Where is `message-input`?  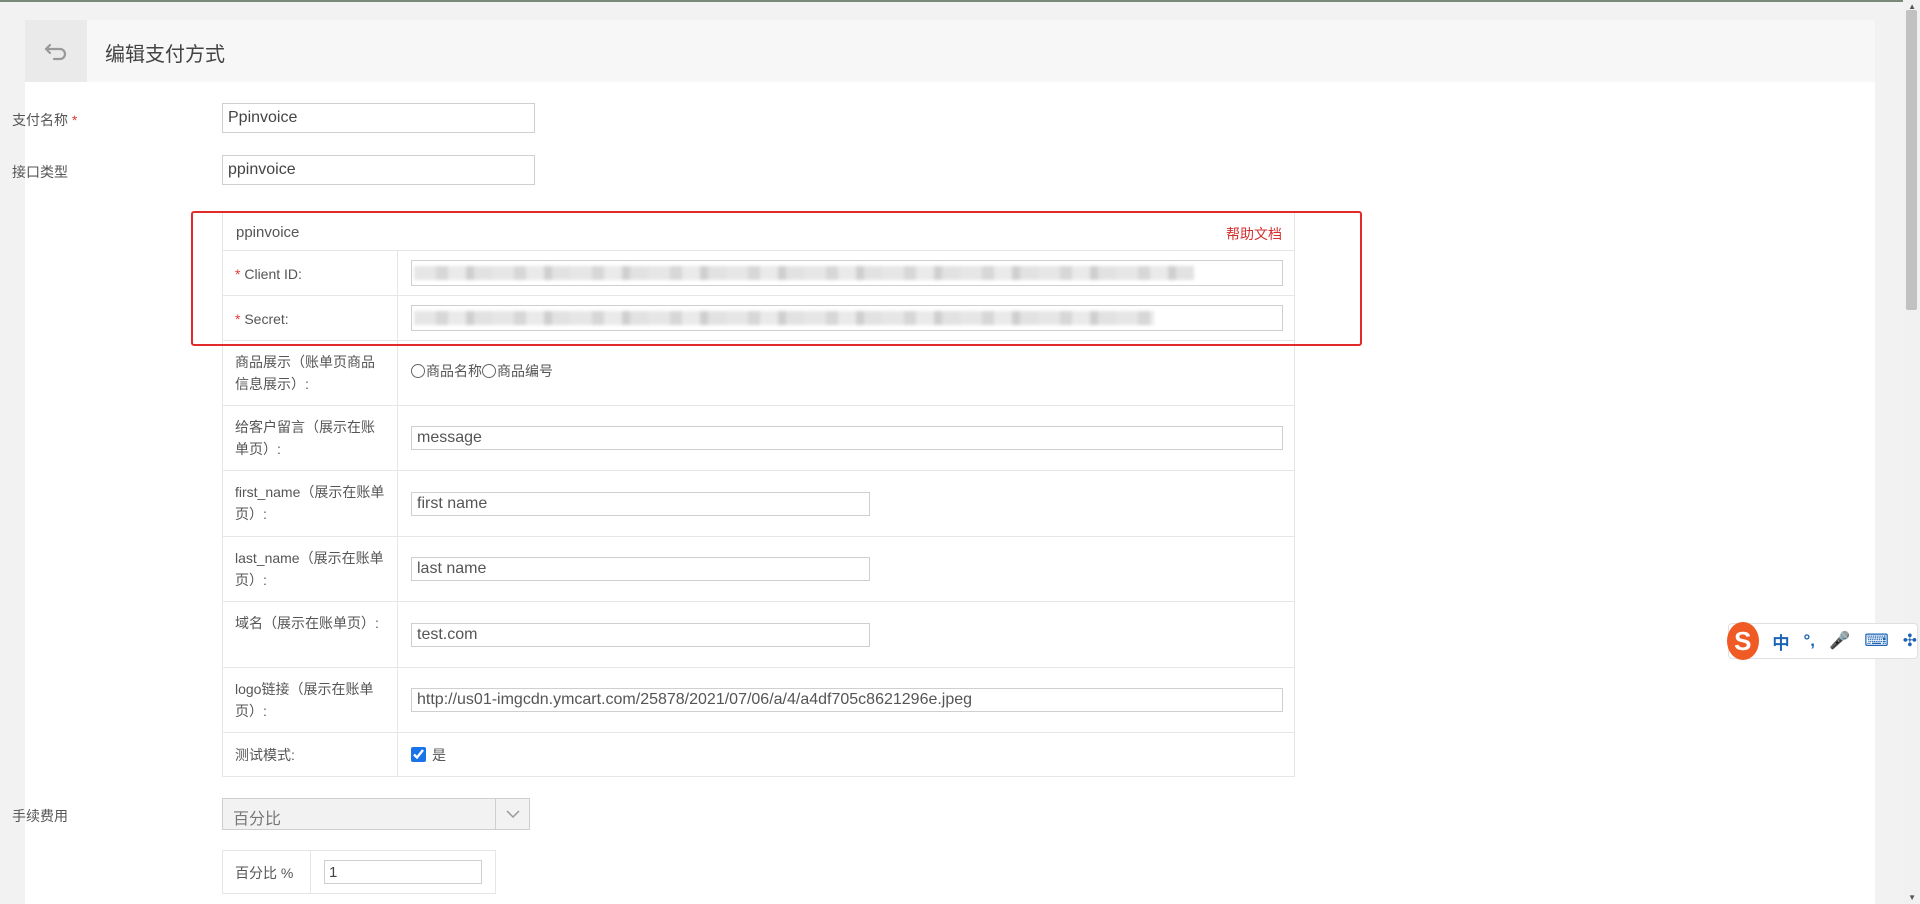 message-input is located at coordinates (847, 438).